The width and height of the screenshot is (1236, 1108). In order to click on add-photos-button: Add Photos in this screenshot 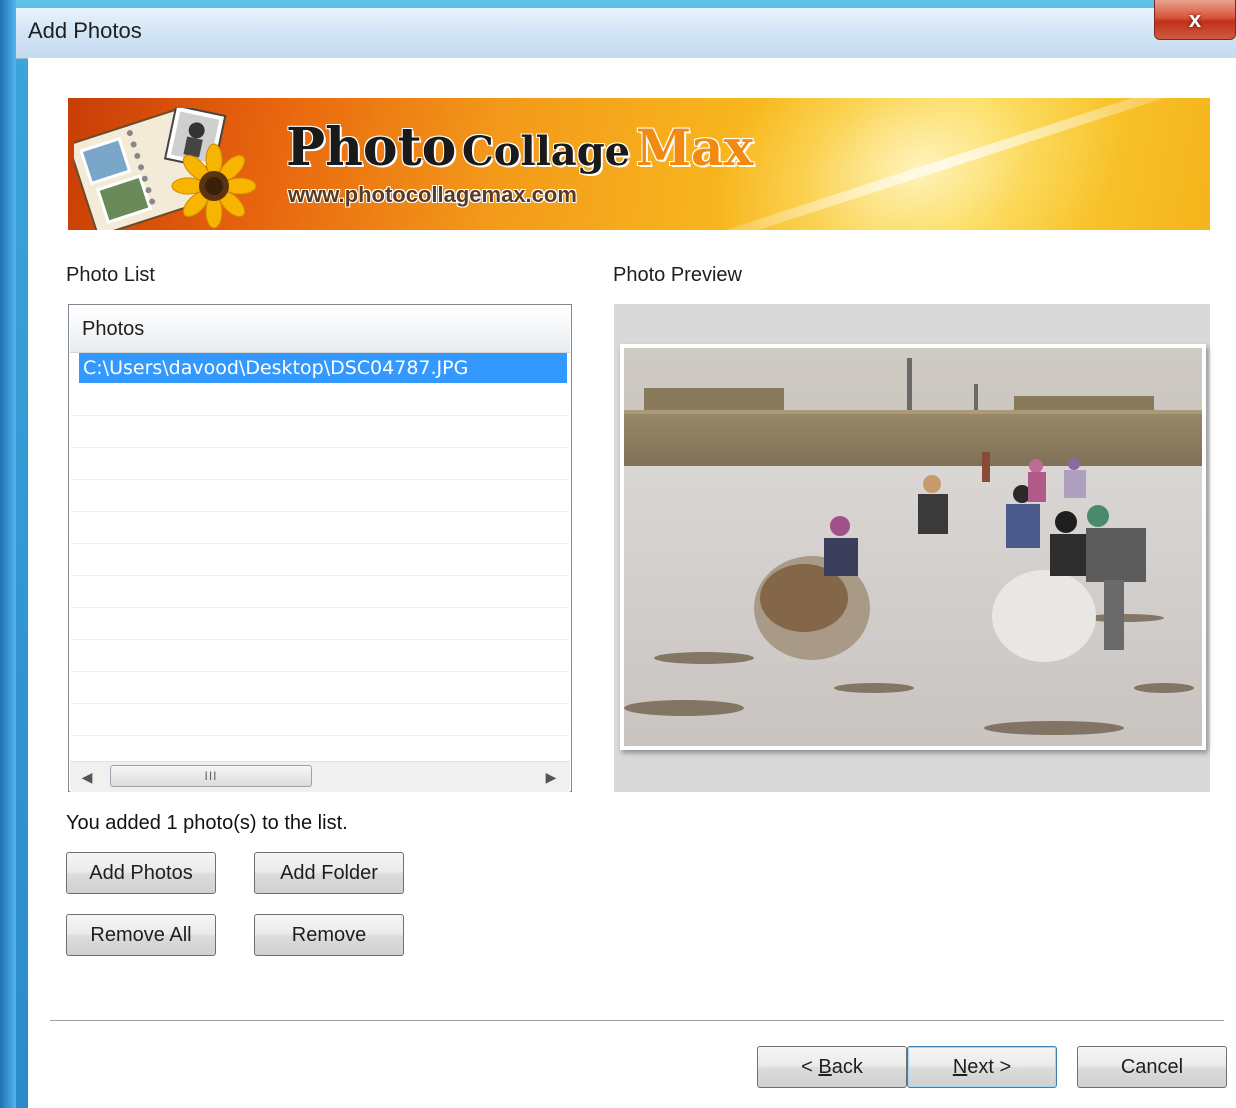, I will do `click(141, 873)`.